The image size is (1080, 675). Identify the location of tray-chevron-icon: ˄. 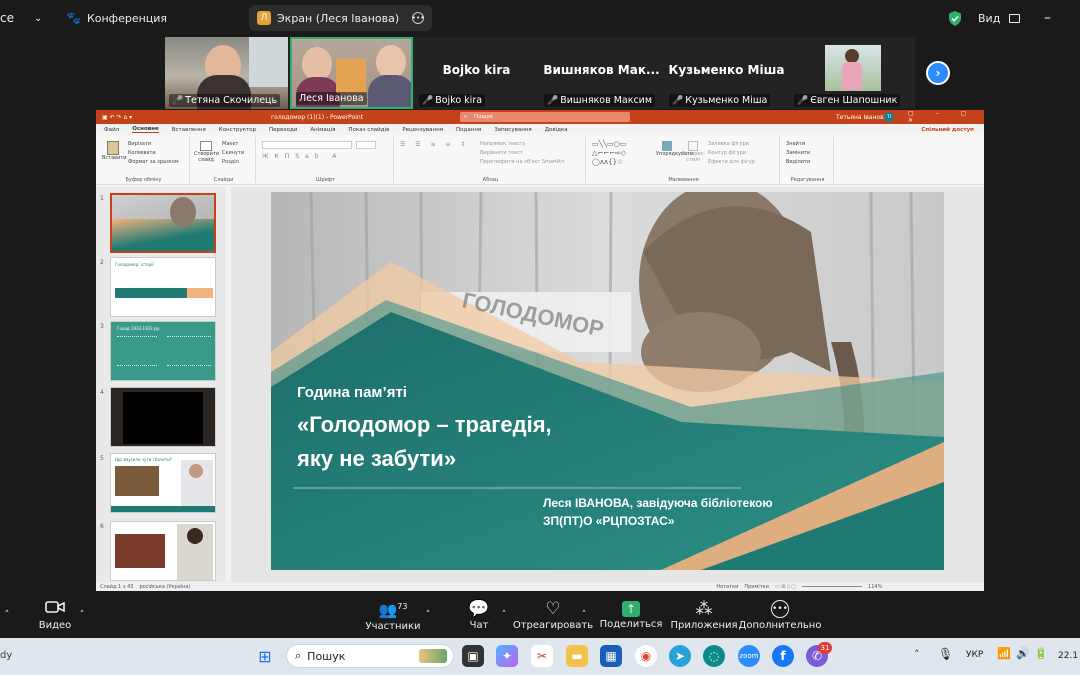
(917, 654).